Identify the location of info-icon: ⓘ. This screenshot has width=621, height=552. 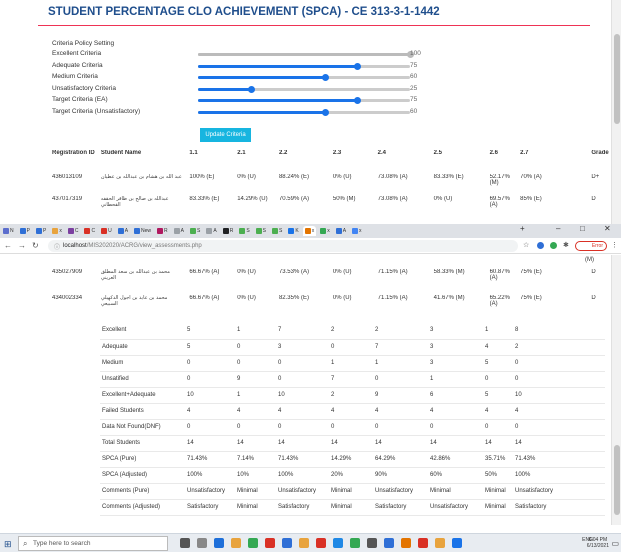
(57, 246).